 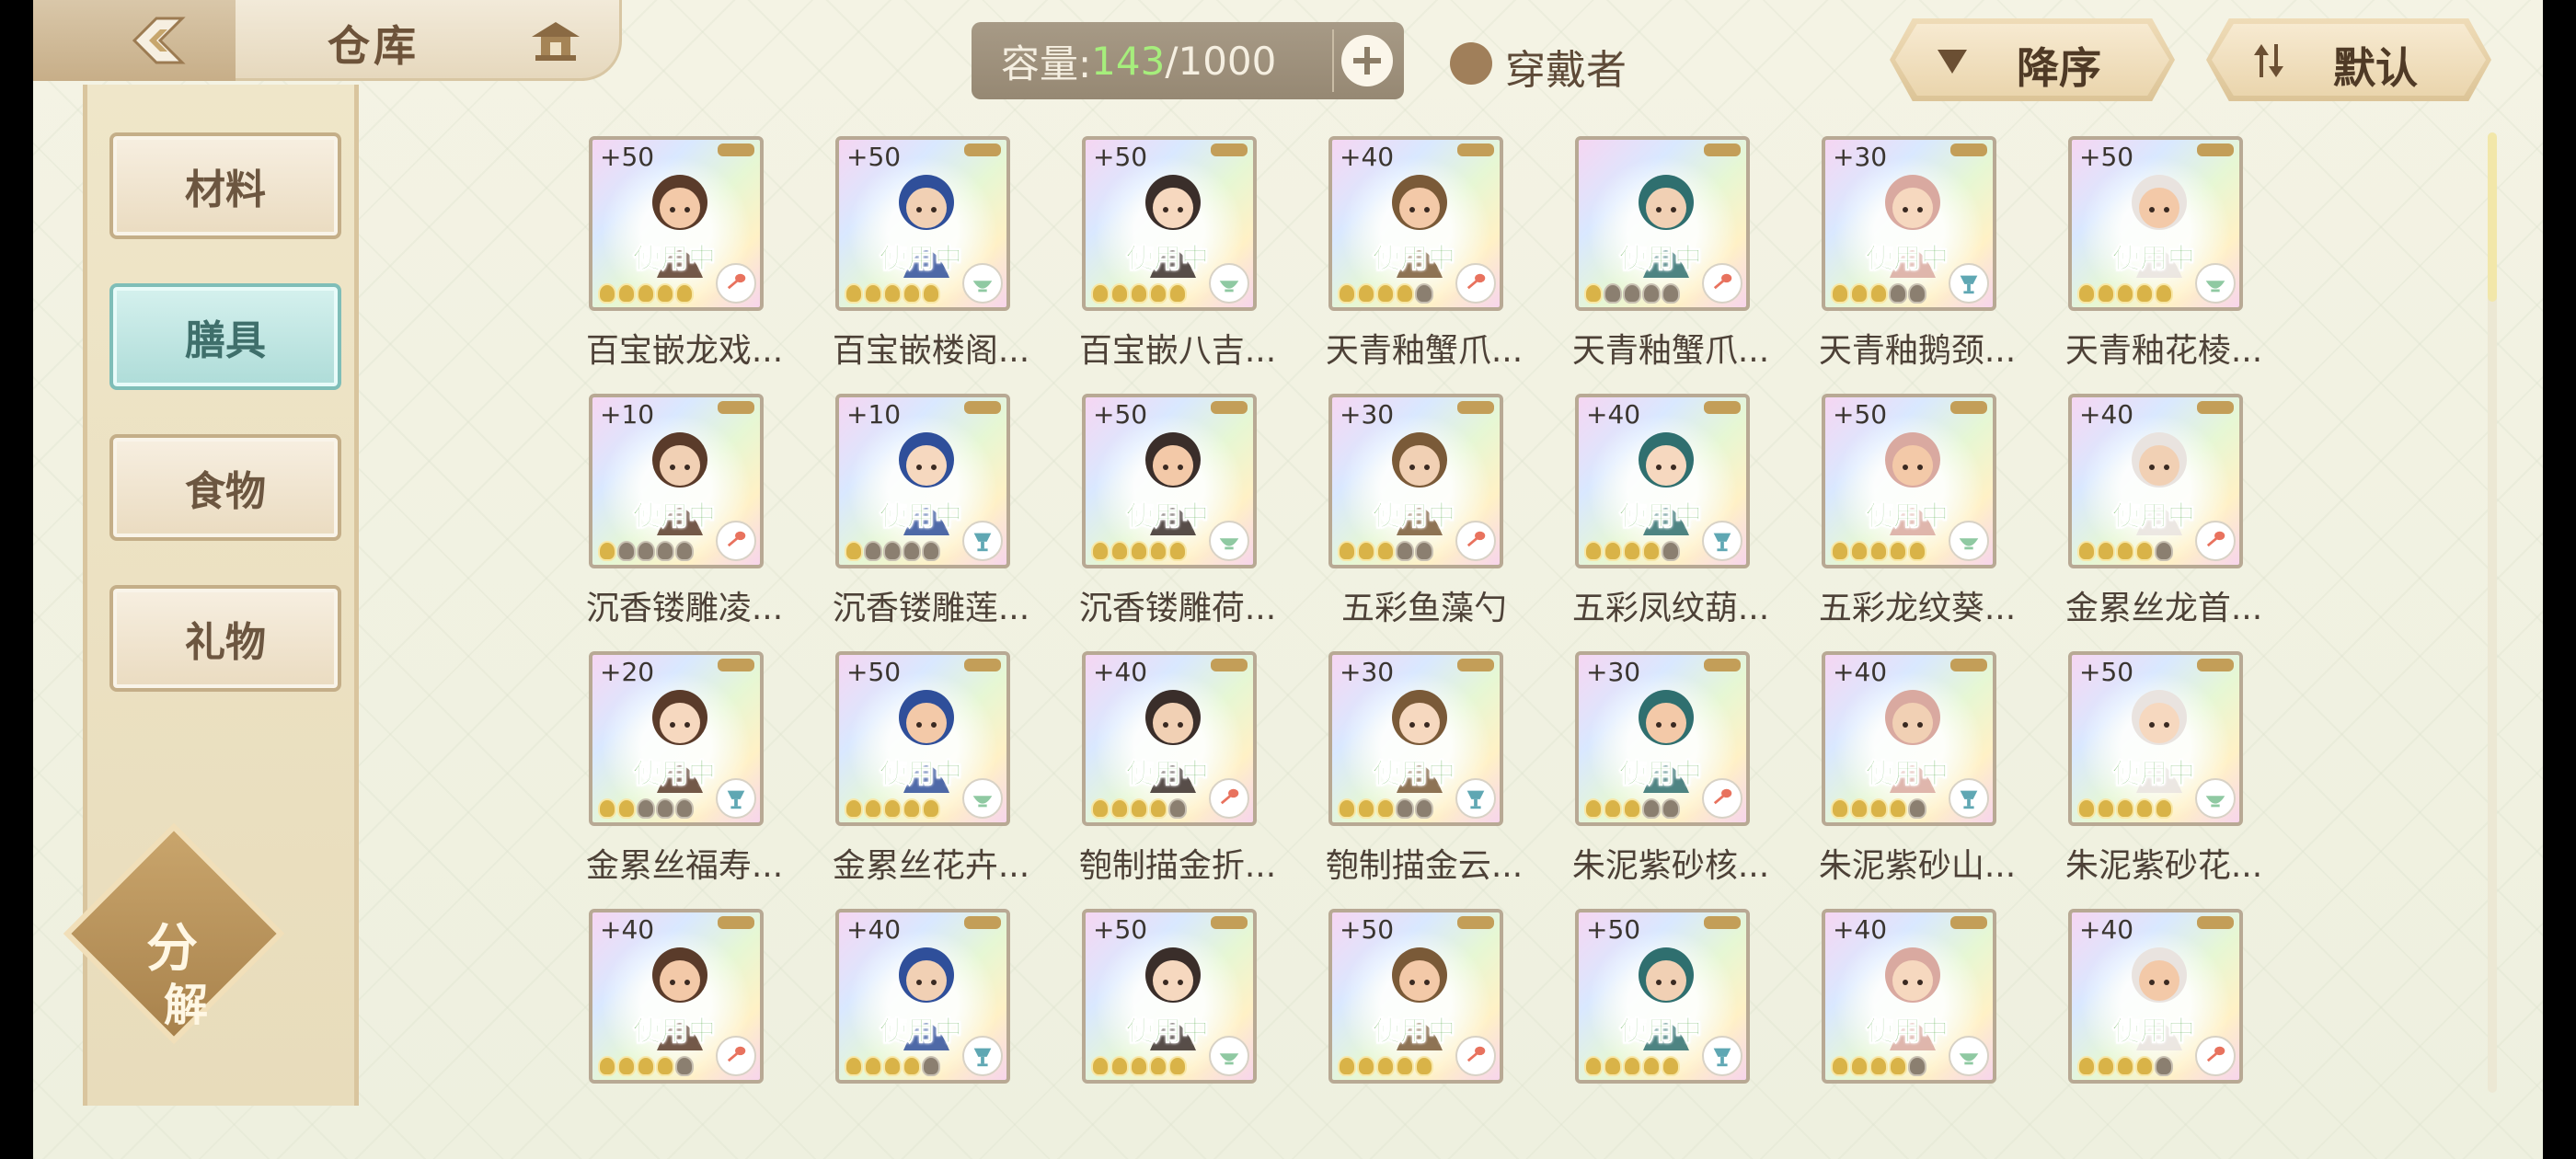 What do you see at coordinates (1566, 66) in the screenshot?
I see `wearer-filter-label: 穿戴者` at bounding box center [1566, 66].